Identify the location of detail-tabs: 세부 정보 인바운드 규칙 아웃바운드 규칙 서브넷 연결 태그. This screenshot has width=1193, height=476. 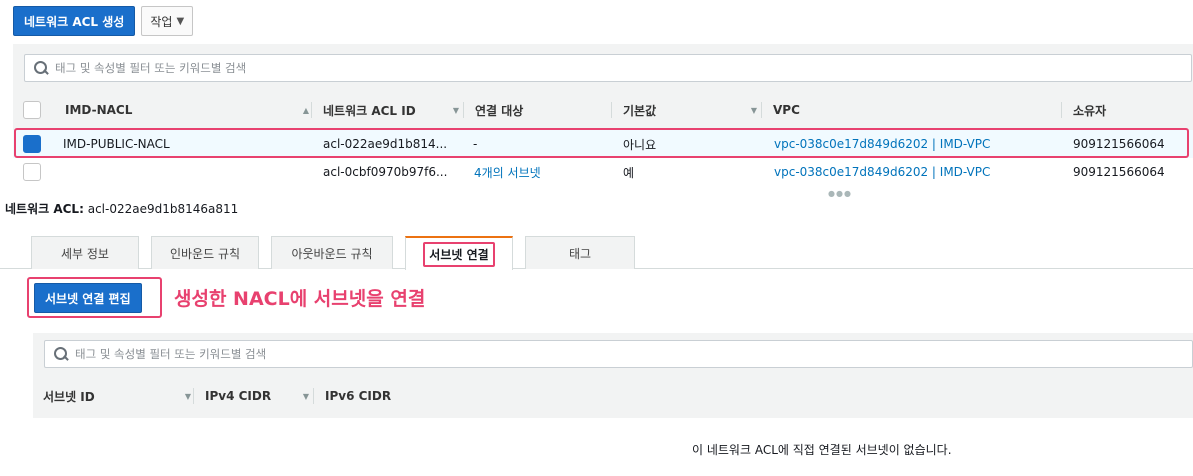
(596, 253).